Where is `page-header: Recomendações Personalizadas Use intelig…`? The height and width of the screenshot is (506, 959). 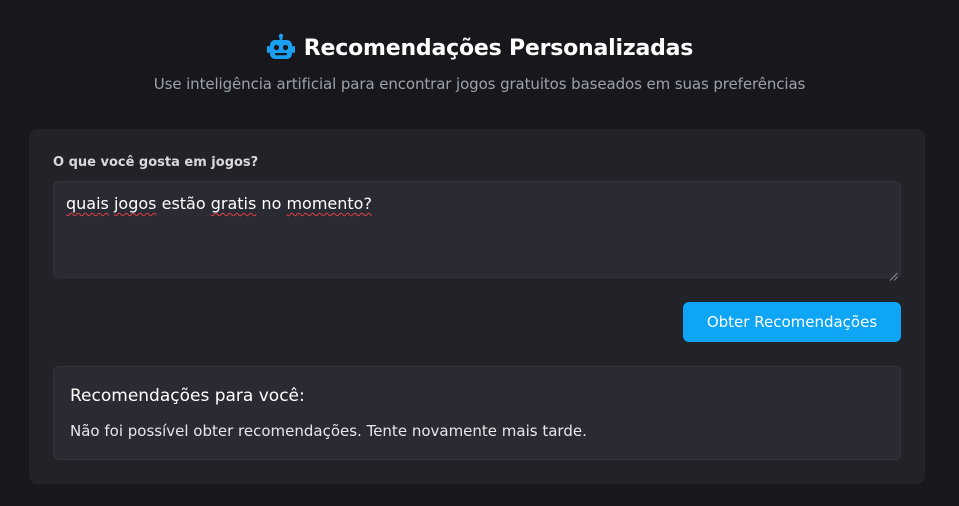 page-header: Recomendações Personalizadas Use intelig… is located at coordinates (479, 61).